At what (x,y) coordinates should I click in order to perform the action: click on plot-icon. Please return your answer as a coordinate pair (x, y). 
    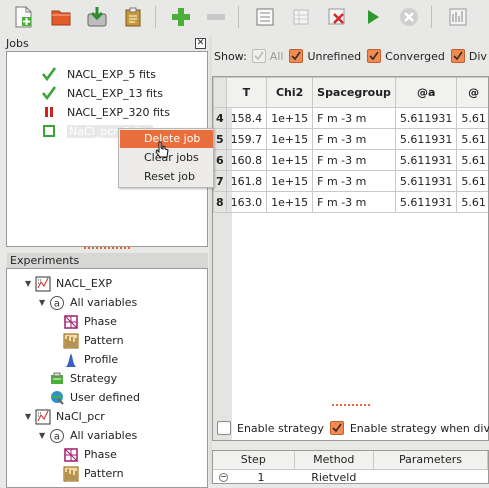
    Looking at the image, I should click on (458, 17).